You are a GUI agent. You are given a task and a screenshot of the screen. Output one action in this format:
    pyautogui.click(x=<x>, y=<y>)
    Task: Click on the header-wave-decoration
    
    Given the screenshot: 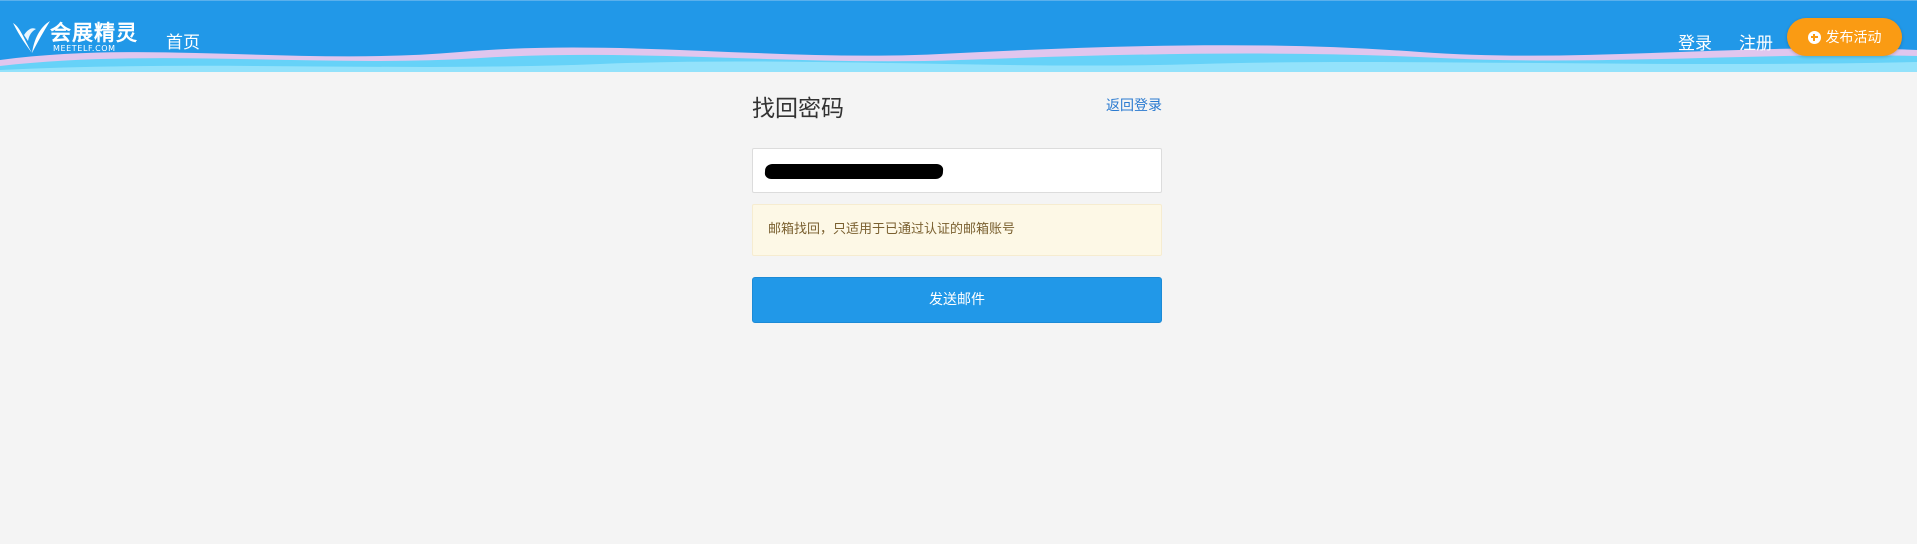 What is the action you would take?
    pyautogui.click(x=958, y=58)
    